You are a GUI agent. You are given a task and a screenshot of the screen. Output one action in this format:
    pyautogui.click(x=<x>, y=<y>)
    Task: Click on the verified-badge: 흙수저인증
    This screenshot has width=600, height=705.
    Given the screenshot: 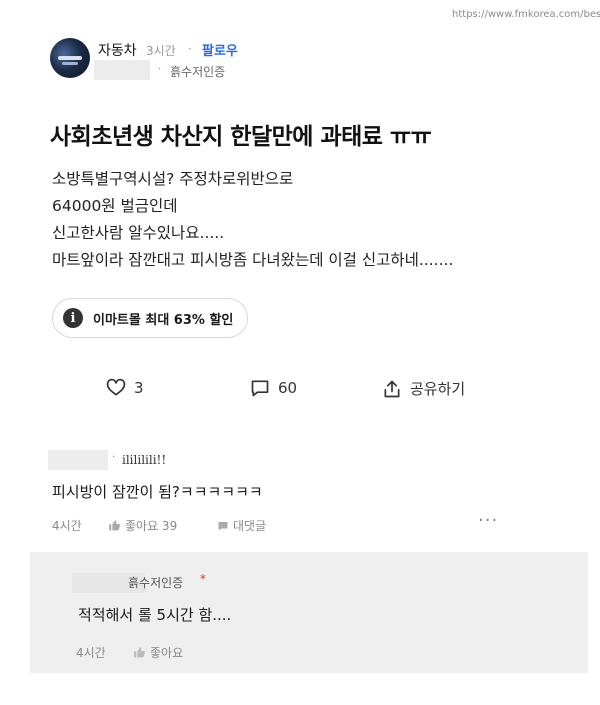 What is the action you would take?
    pyautogui.click(x=198, y=72)
    